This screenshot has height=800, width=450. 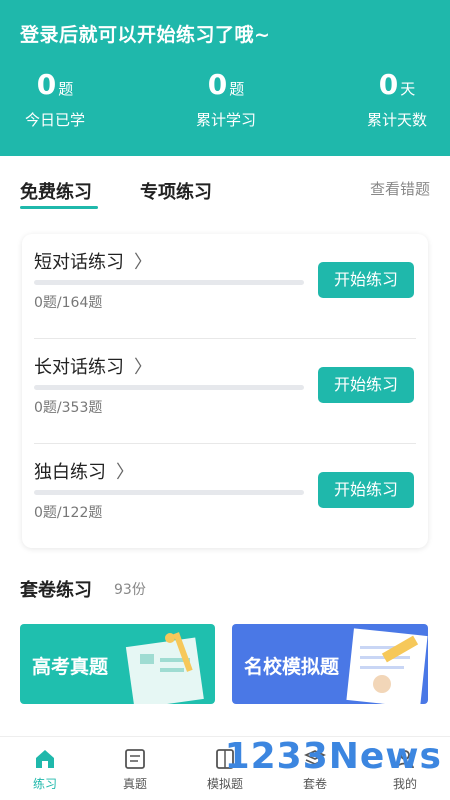 I want to click on tab-label: 模拟题, so click(x=224, y=784).